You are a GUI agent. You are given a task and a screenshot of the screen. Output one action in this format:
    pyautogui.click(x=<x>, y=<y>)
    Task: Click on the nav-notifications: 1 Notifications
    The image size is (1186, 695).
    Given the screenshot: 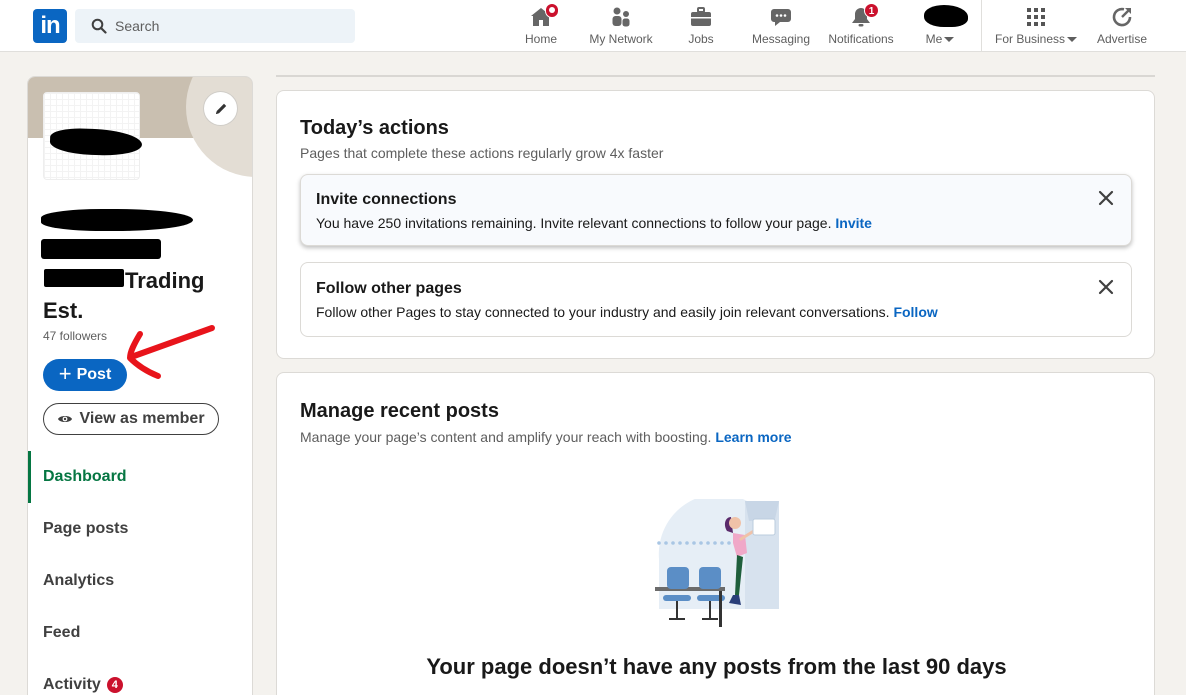 What is the action you would take?
    pyautogui.click(x=861, y=26)
    